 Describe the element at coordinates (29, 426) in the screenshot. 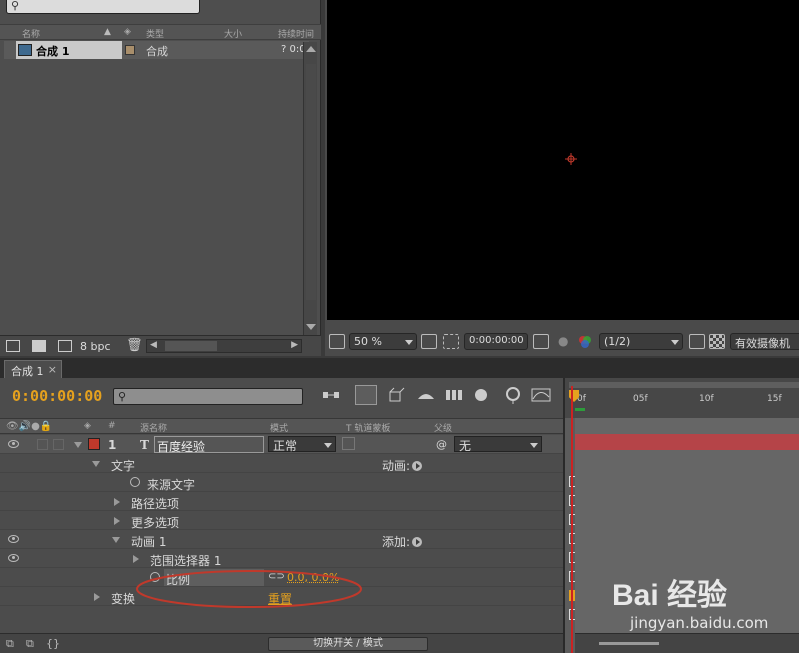

I see `visibility-column-icon: 👁🔊●🔒` at that location.